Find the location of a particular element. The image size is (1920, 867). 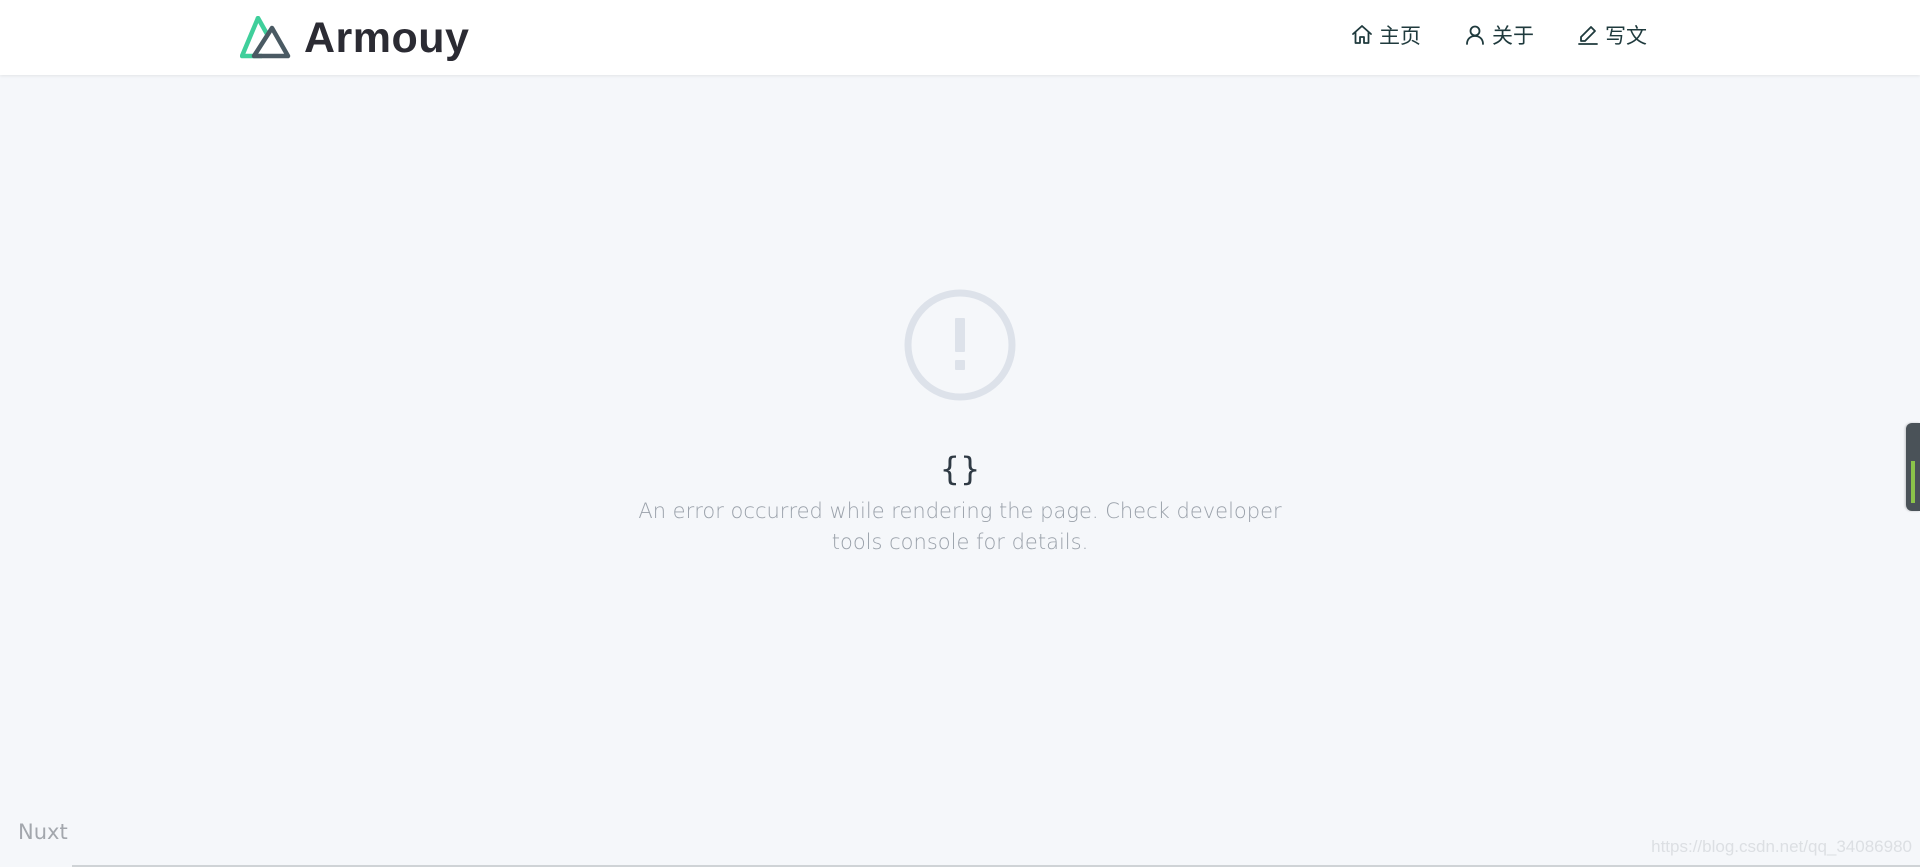

main-nav: 主页 关于 写文 is located at coordinates (1498, 35).